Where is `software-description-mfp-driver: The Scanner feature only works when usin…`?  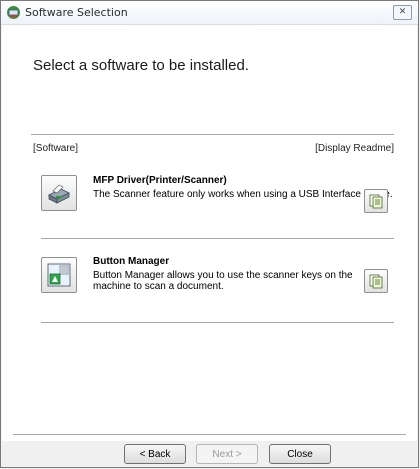 software-description-mfp-driver: The Scanner feature only works when usin… is located at coordinates (243, 194).